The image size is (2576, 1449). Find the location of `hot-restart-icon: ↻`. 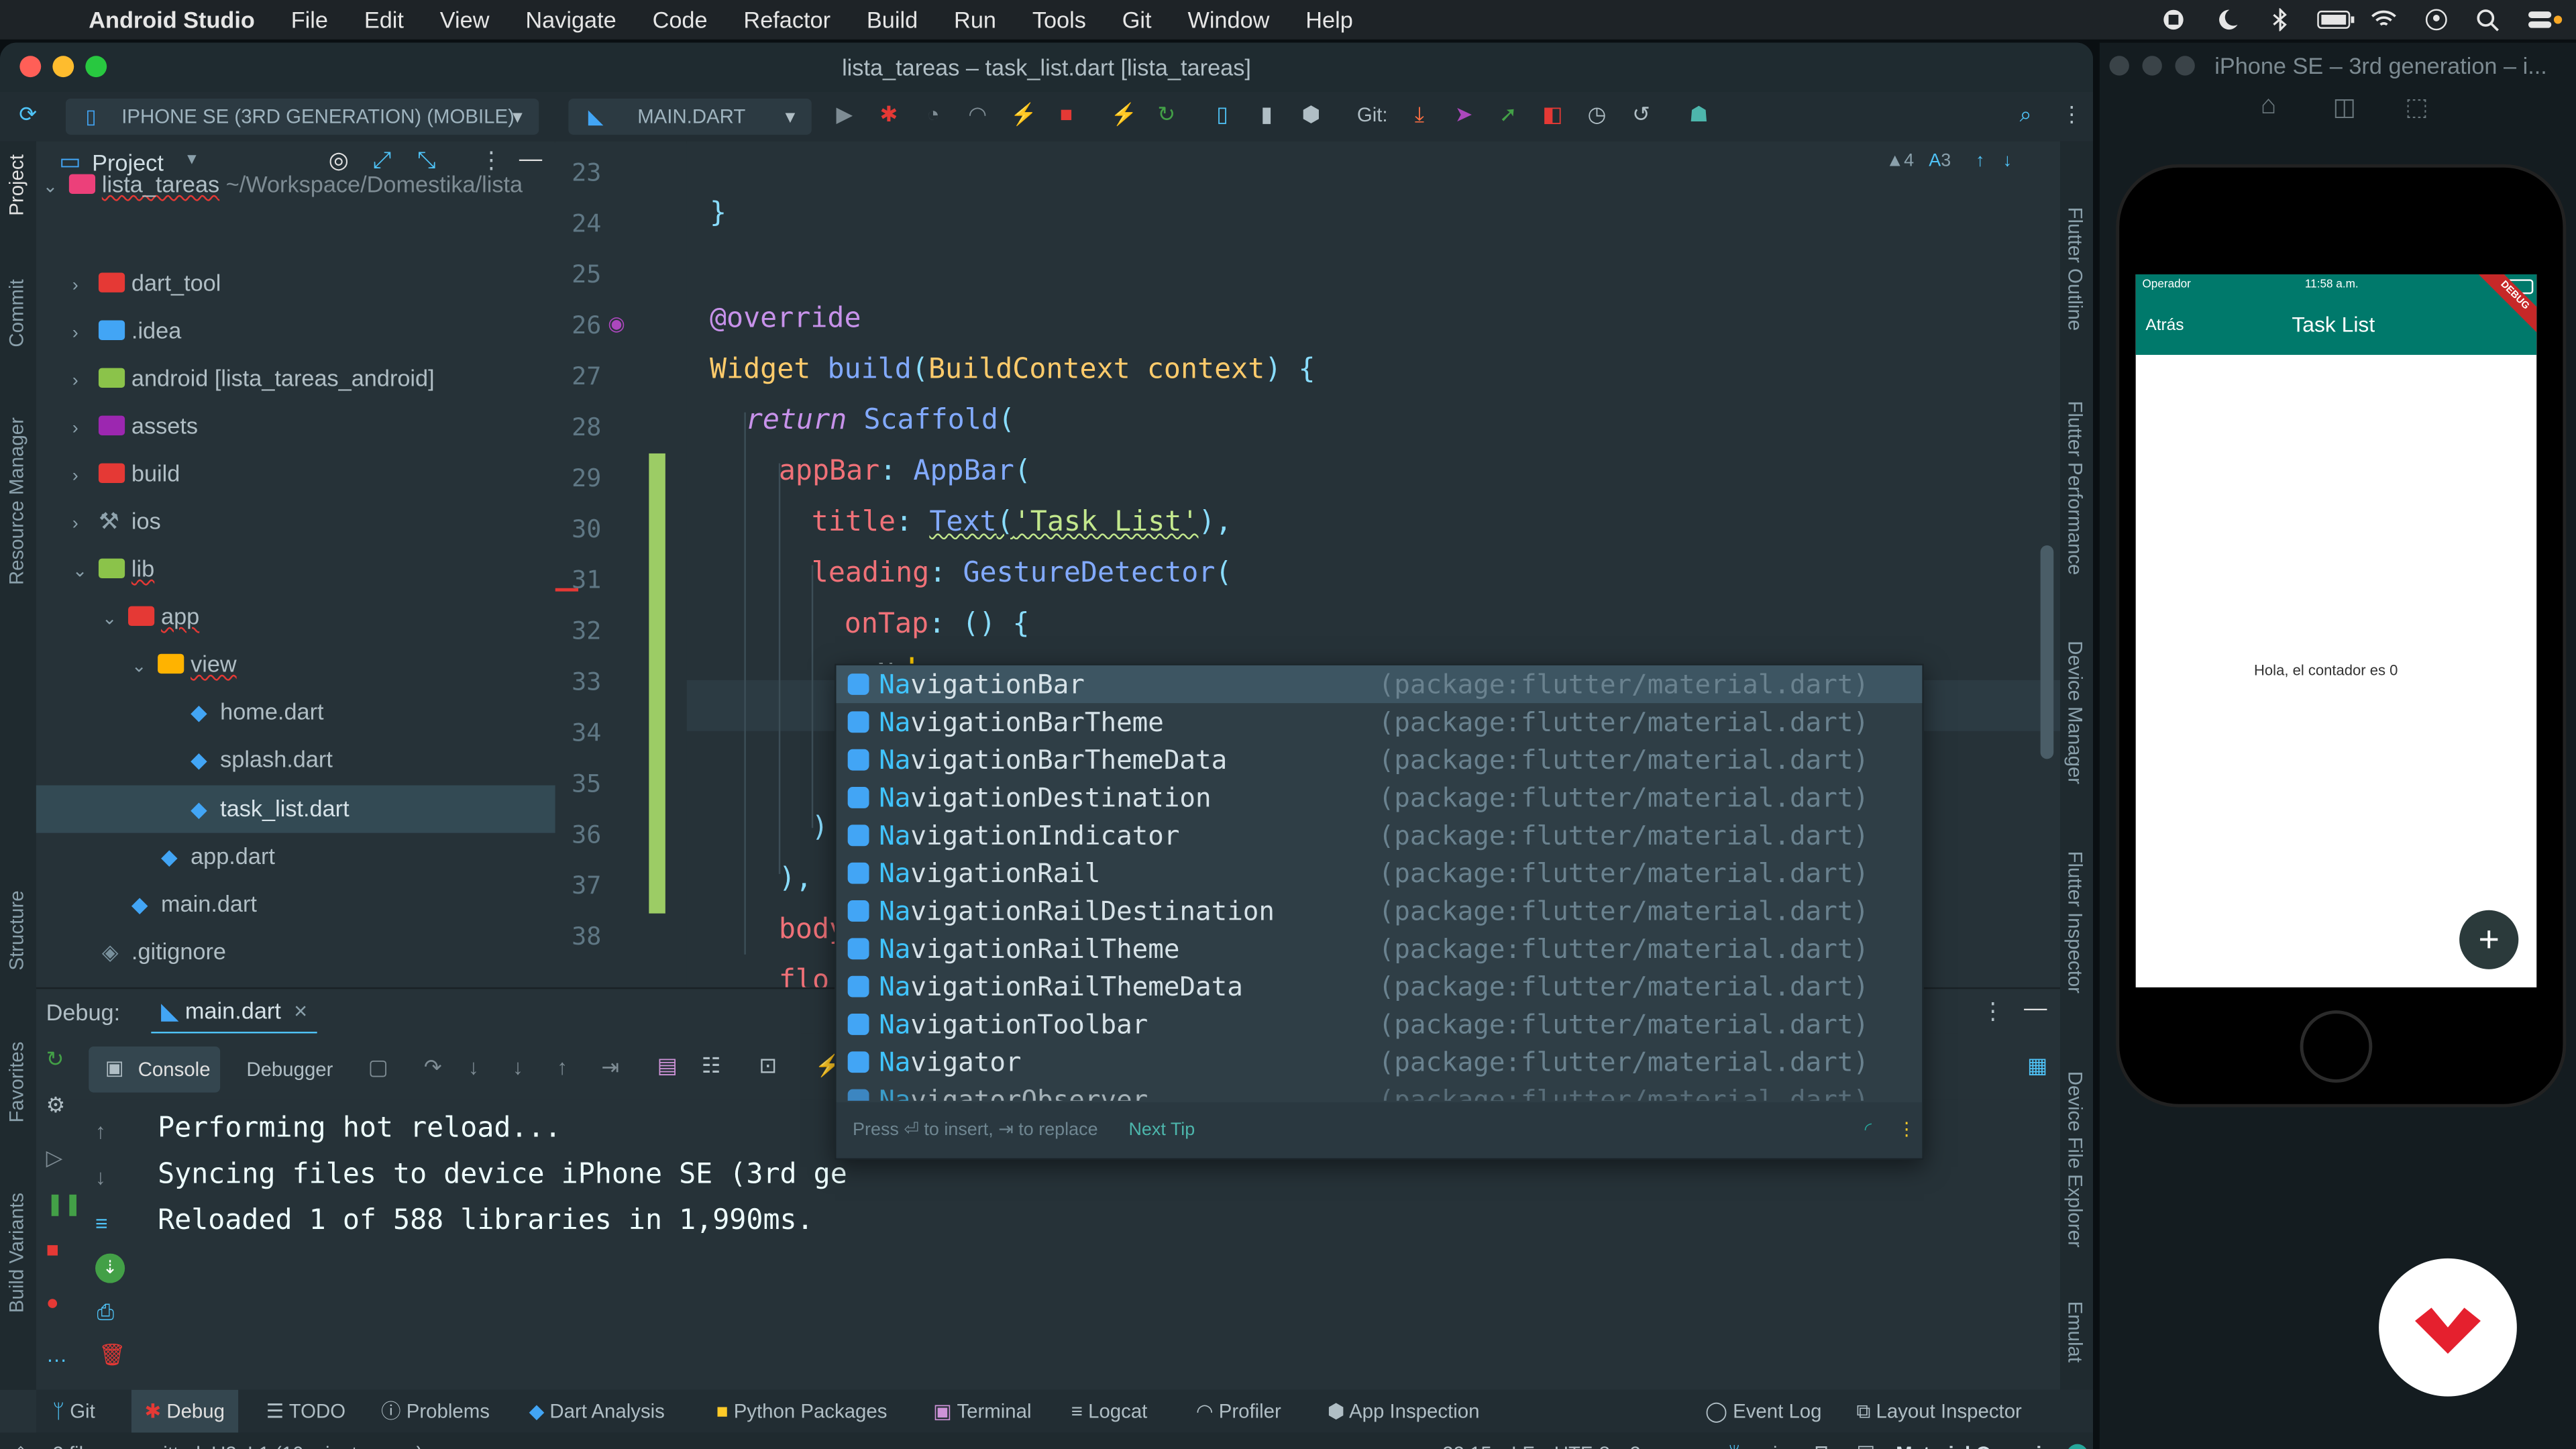

hot-restart-icon: ↻ is located at coordinates (1166, 114).